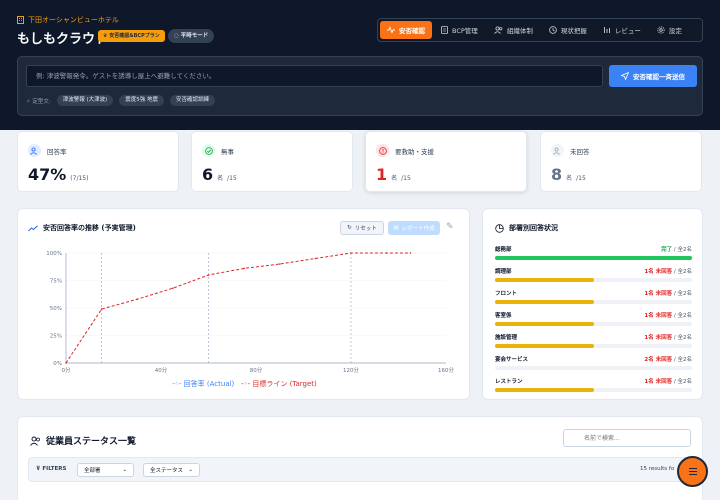 This screenshot has height=500, width=720. Describe the element at coordinates (512, 360) in the screenshot. I see `dept-name: 宴会サービス` at that location.